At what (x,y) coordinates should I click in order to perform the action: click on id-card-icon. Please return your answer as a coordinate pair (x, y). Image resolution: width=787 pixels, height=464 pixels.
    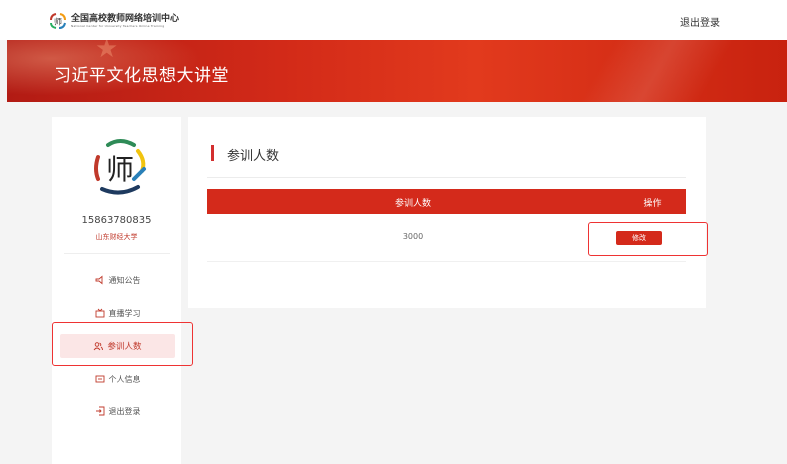
    Looking at the image, I should click on (100, 379).